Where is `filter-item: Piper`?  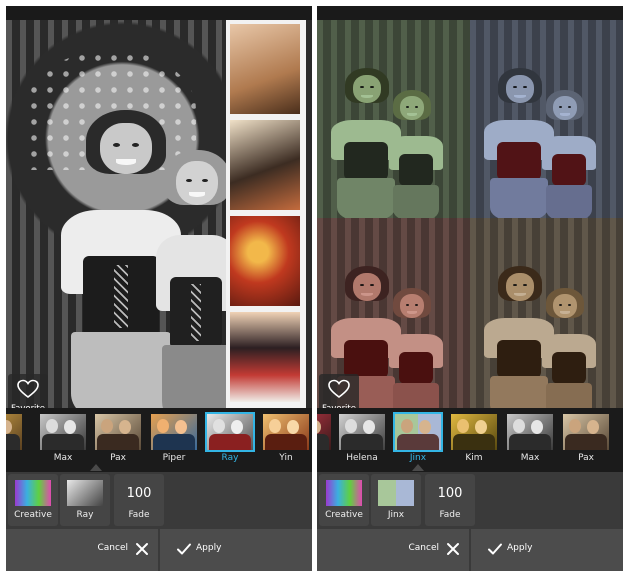 filter-item: Piper is located at coordinates (174, 441).